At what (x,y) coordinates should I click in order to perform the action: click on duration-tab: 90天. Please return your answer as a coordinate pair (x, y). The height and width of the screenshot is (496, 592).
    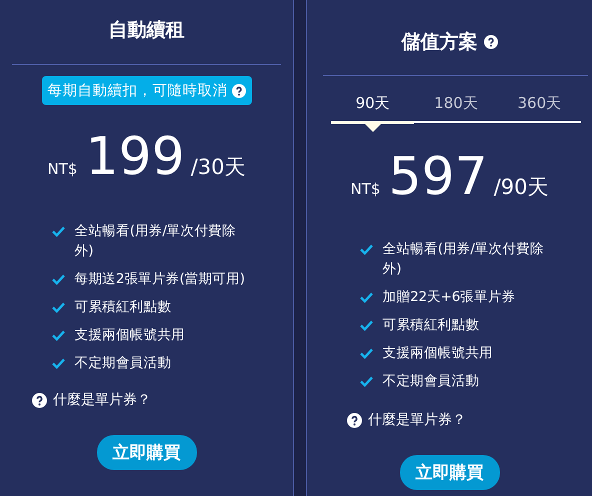
    Looking at the image, I should click on (372, 104).